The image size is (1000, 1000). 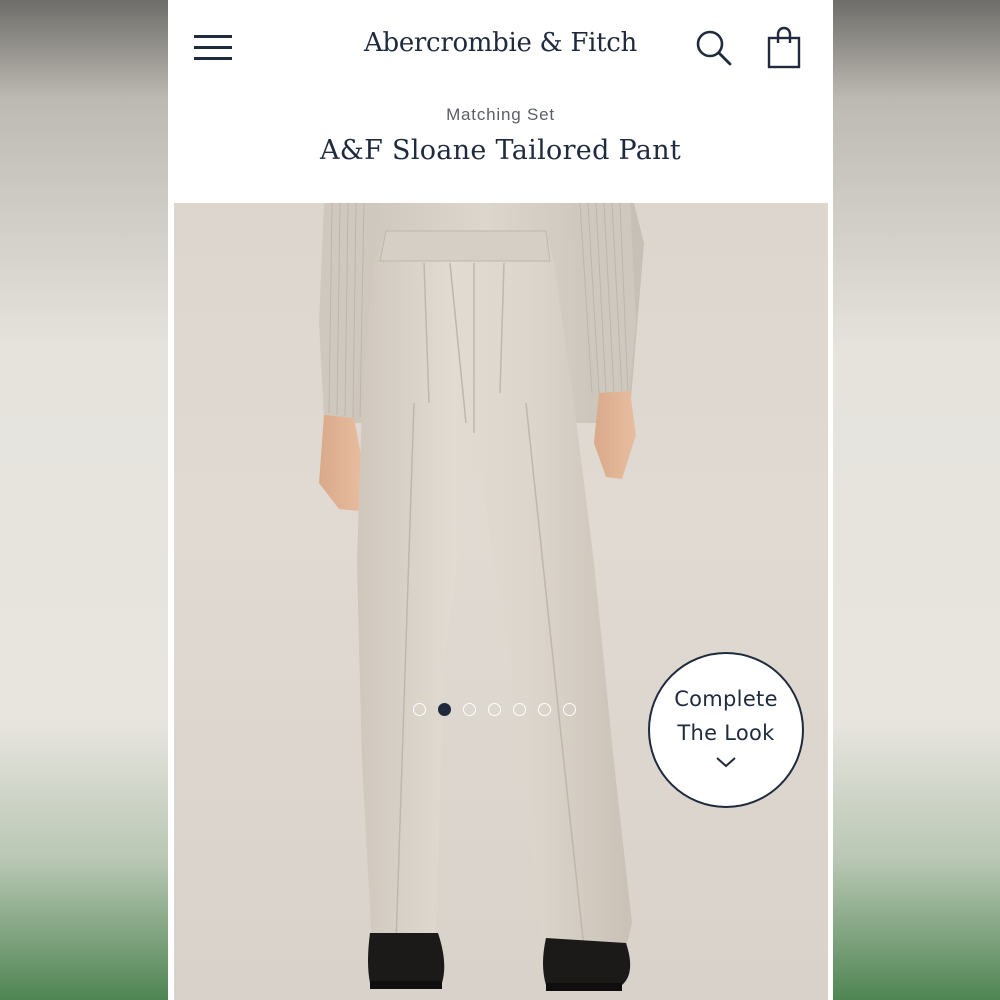 I want to click on brand-logo: Abercrombie & Fitch, so click(x=500, y=43).